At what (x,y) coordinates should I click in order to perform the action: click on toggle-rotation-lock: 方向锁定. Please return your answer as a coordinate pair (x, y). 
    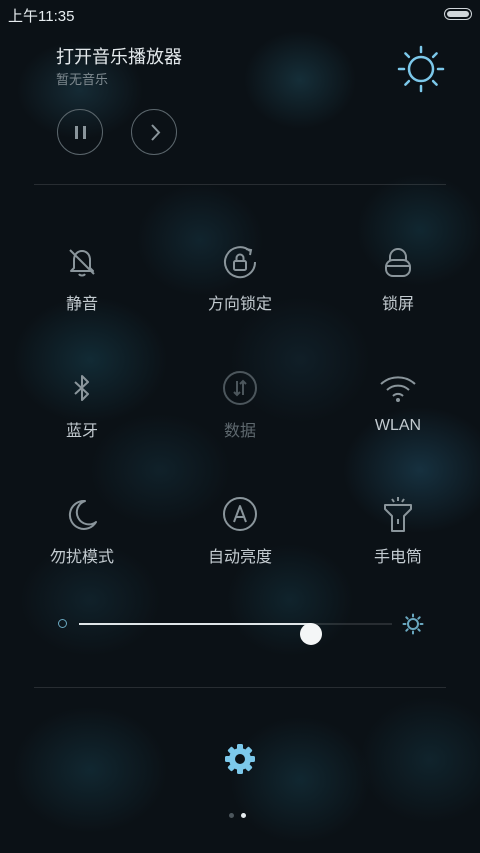
    Looking at the image, I should click on (240, 278).